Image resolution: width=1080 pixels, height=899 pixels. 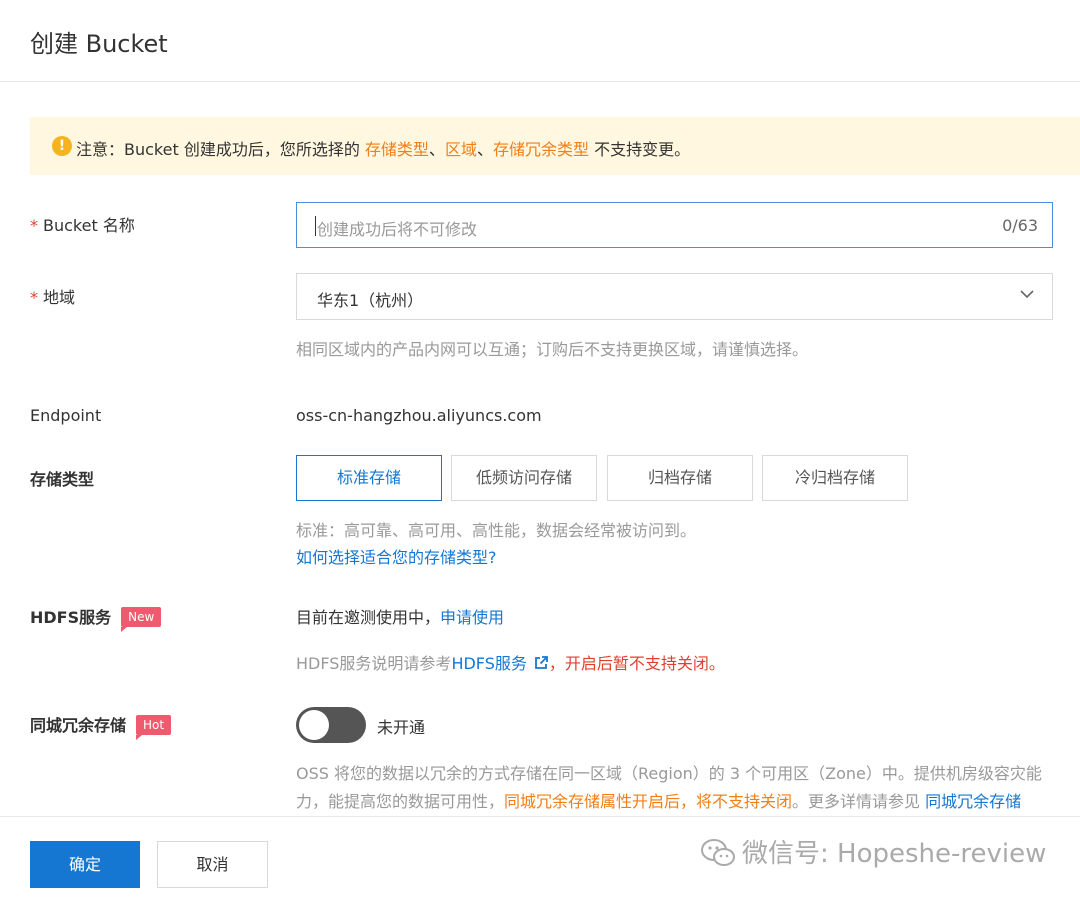 What do you see at coordinates (1027, 294) in the screenshot?
I see `chevron-down-icon` at bounding box center [1027, 294].